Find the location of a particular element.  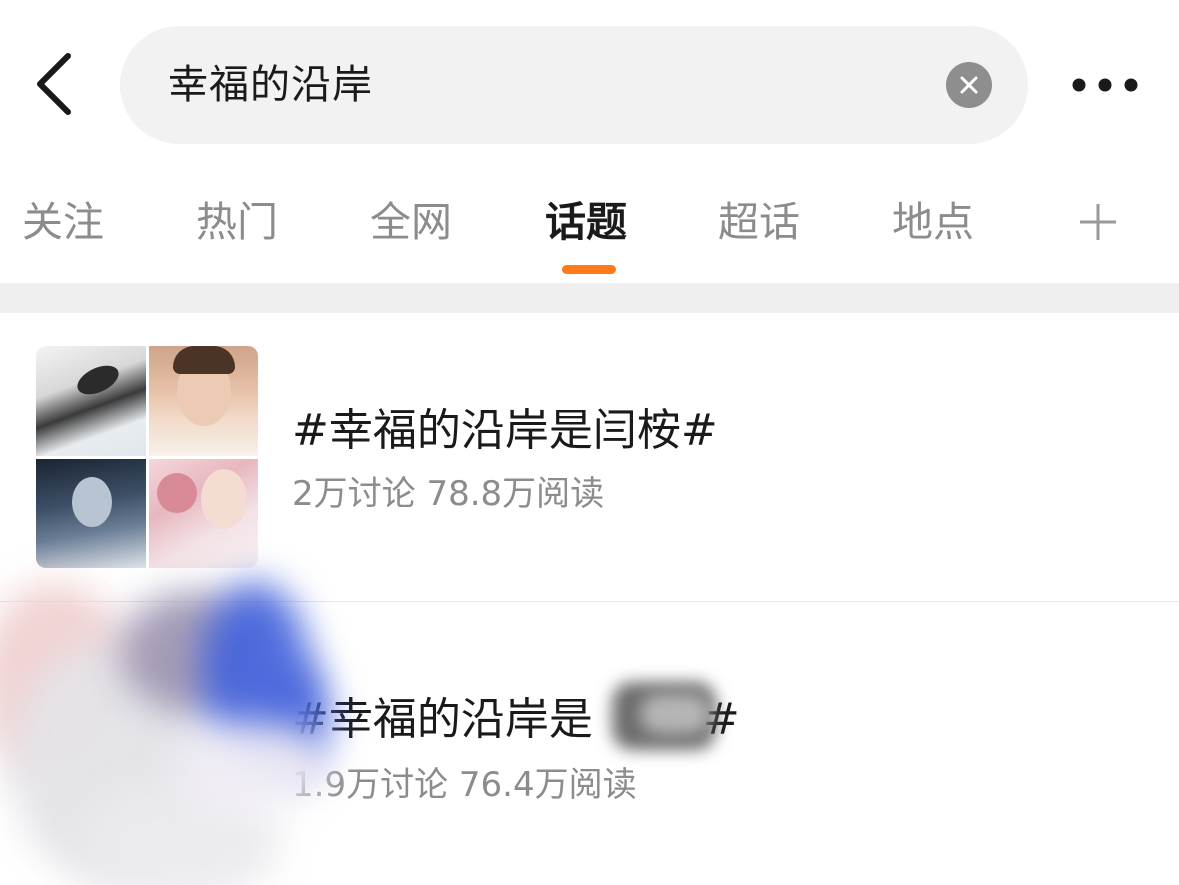

tab-hot: 热门 is located at coordinates (237, 222).